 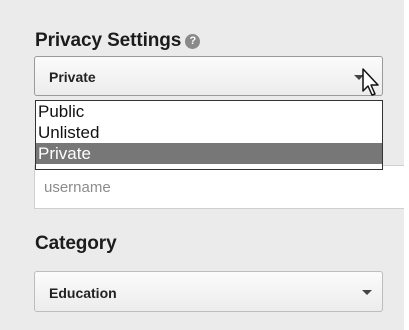 I want to click on privacy-option-private: Private, so click(x=209, y=153).